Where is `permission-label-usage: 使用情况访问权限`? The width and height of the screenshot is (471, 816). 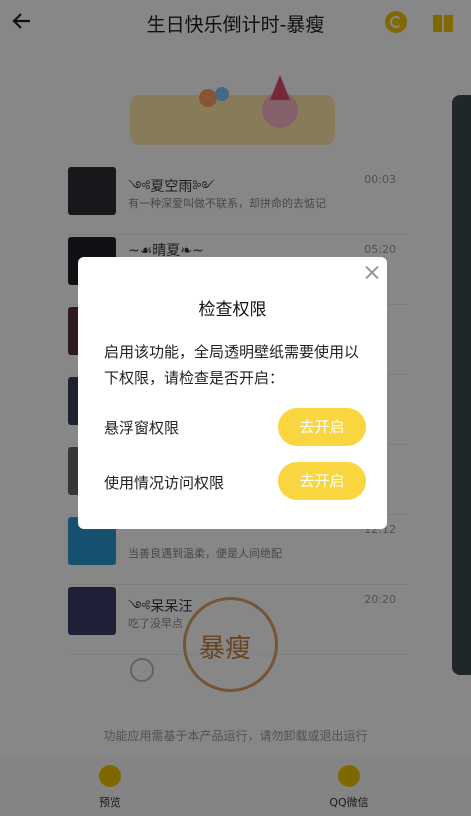 permission-label-usage: 使用情况访问权限 is located at coordinates (164, 483).